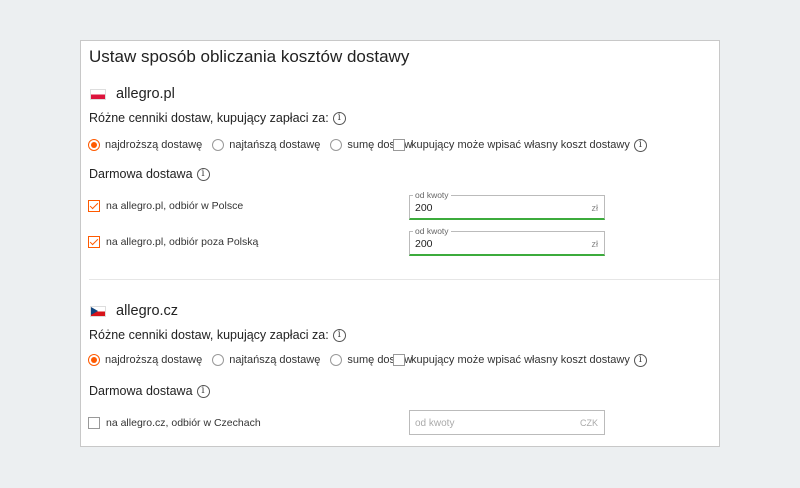  I want to click on free-delivery-abroad-option: na allegro.pl, odbiór poza Polską, so click(173, 242).